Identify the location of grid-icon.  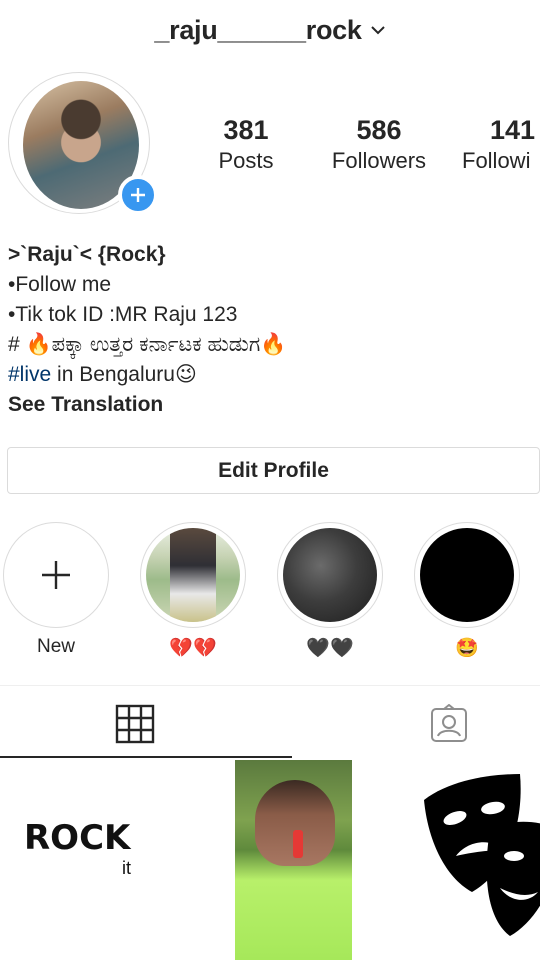
(135, 724).